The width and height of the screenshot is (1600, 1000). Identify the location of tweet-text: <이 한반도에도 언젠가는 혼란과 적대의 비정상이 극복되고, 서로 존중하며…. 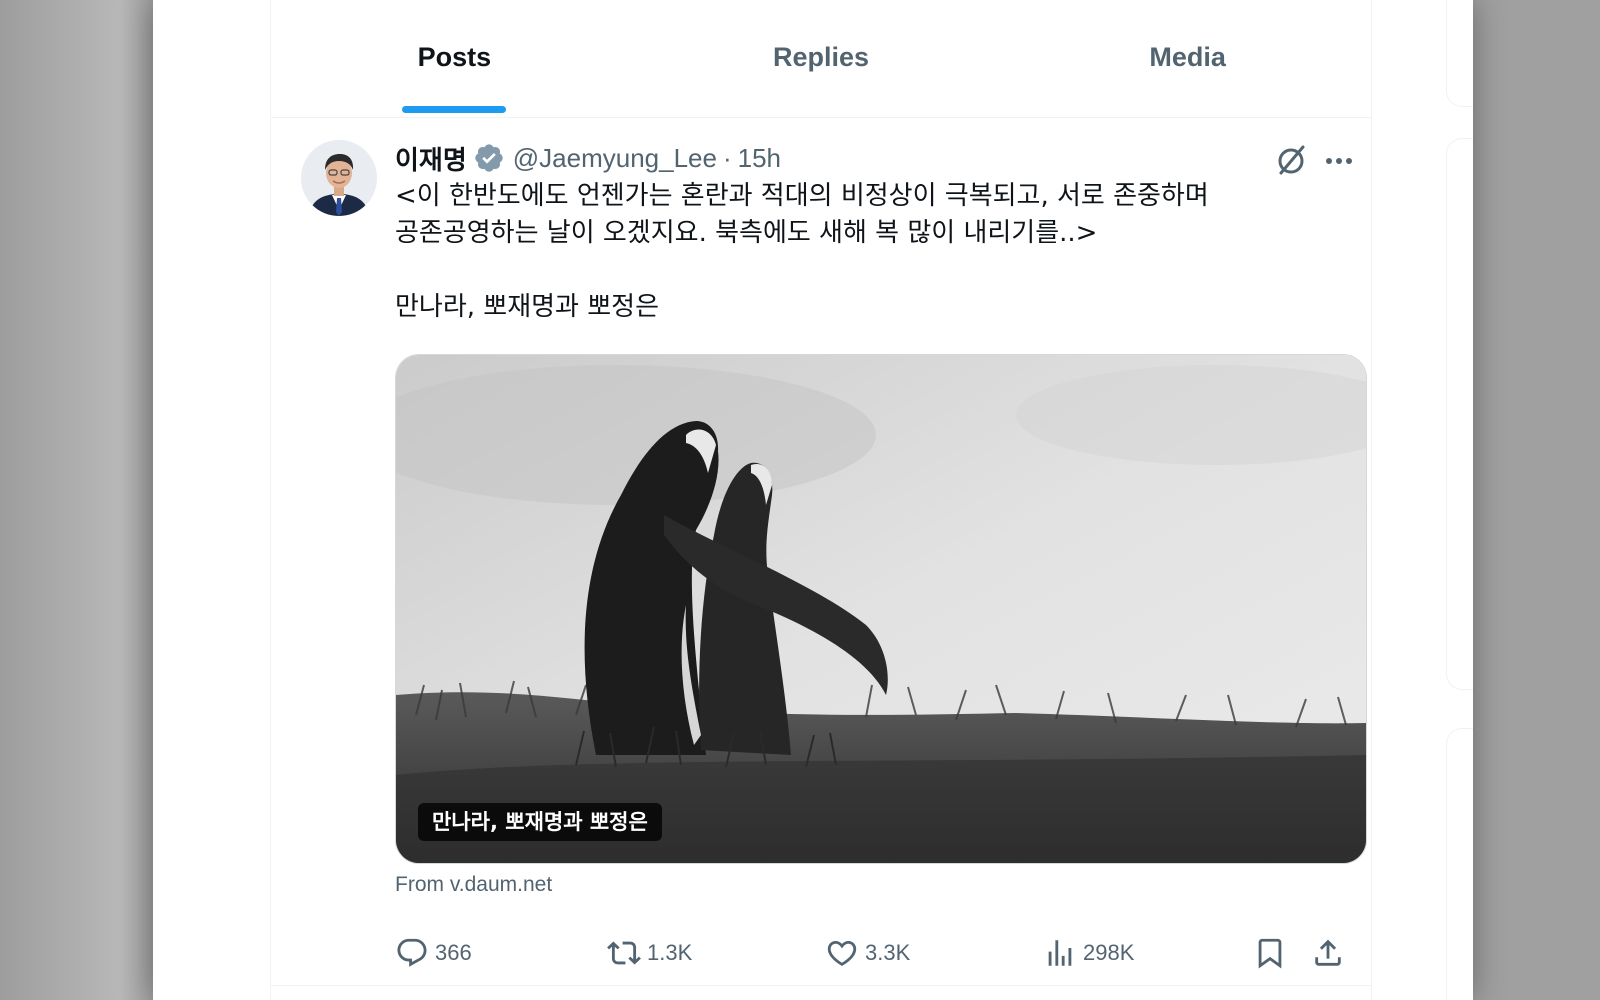
(802, 251).